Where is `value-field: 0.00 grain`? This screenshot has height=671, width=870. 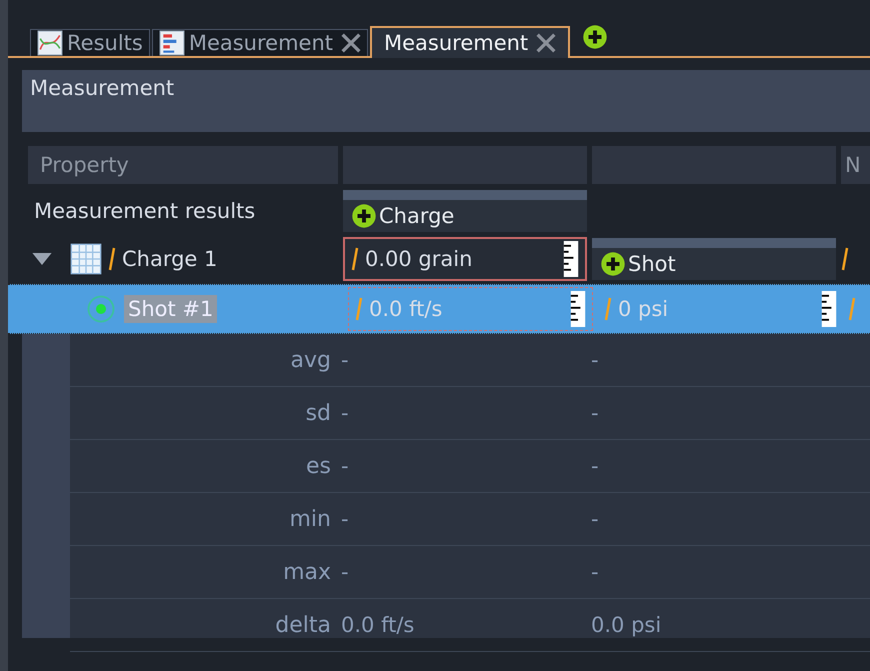 value-field: 0.00 grain is located at coordinates (465, 259).